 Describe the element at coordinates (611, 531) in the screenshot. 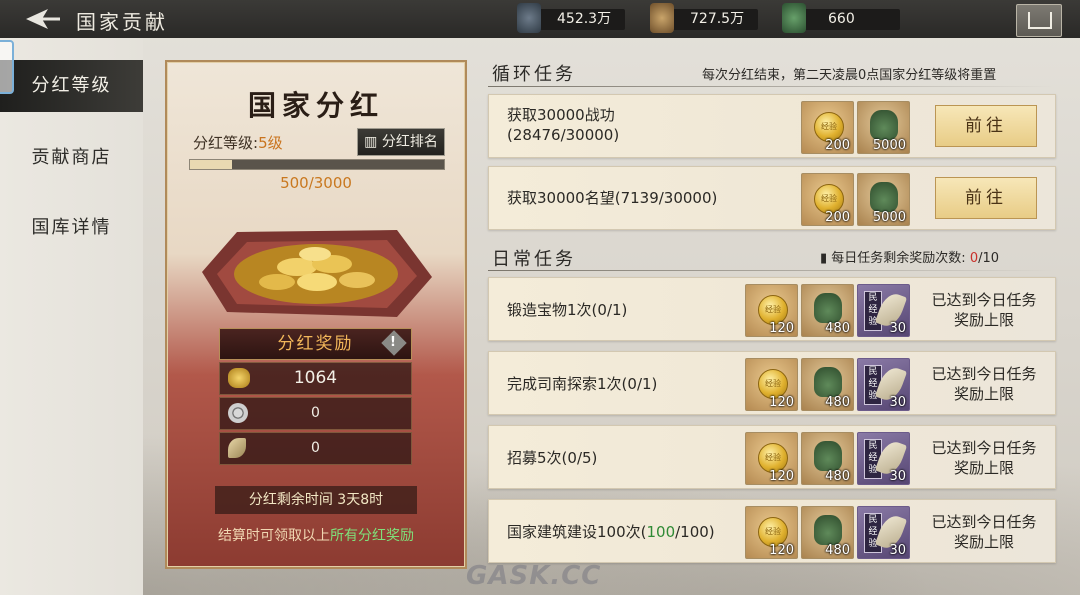

I see `task-name: 国家建筑建设100次(100/100)` at that location.